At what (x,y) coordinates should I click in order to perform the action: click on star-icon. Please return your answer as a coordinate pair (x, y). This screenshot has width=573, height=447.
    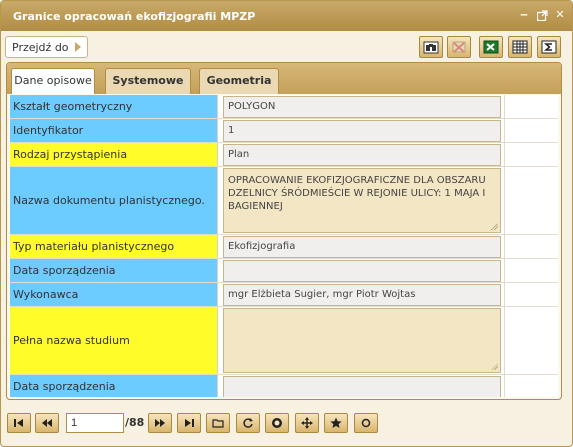
    Looking at the image, I should click on (336, 422).